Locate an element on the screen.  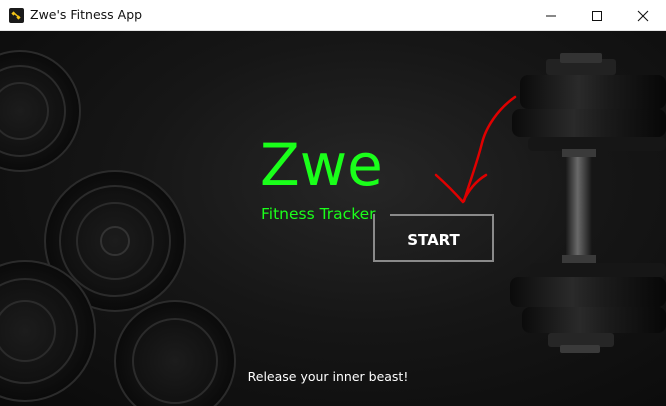
start-button: START is located at coordinates (433, 238).